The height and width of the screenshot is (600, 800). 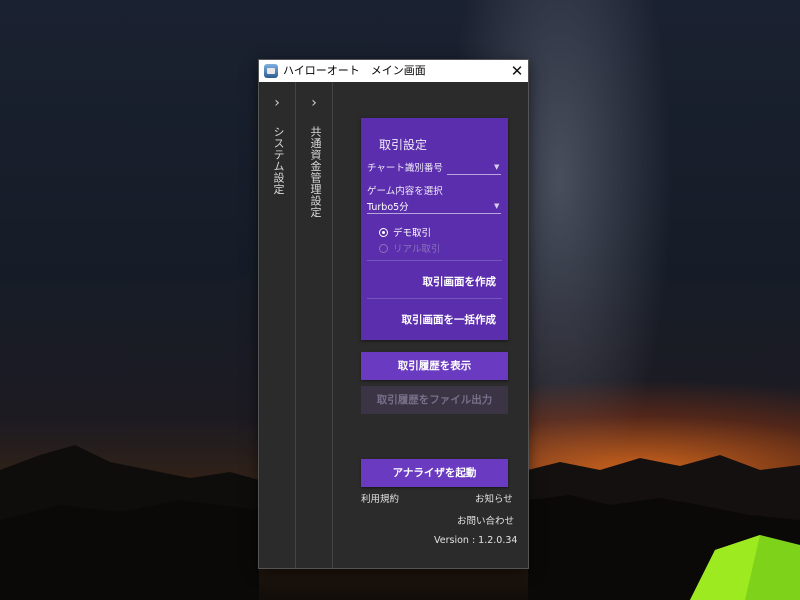 What do you see at coordinates (434, 473) in the screenshot?
I see `launch-analyzer-button: アナライザを起動` at bounding box center [434, 473].